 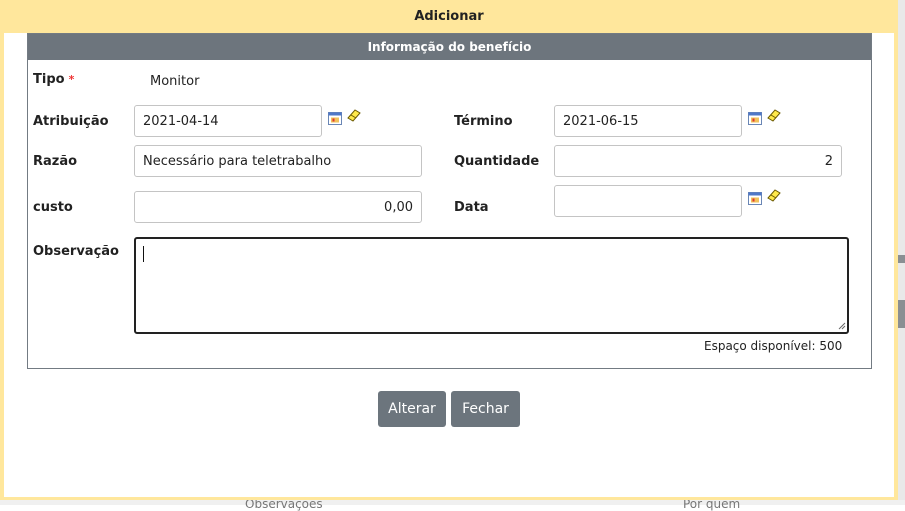 I want to click on observacao-textarea, so click(x=491, y=285).